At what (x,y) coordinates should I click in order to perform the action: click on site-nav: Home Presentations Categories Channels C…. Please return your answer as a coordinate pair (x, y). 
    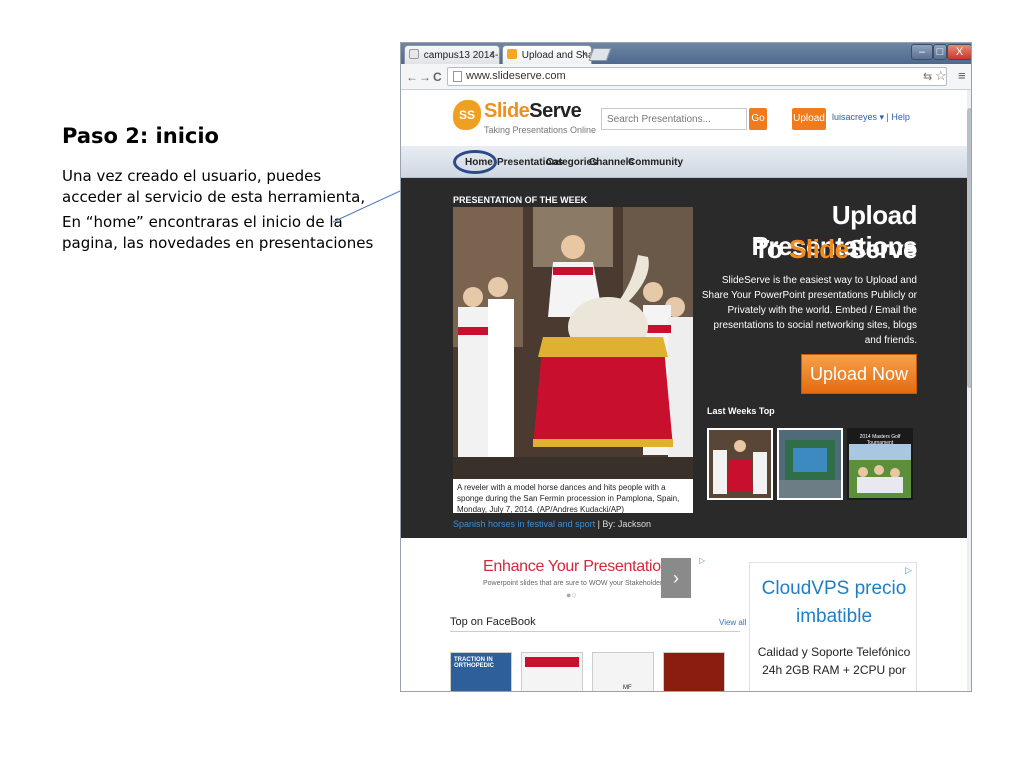
    Looking at the image, I should click on (684, 162).